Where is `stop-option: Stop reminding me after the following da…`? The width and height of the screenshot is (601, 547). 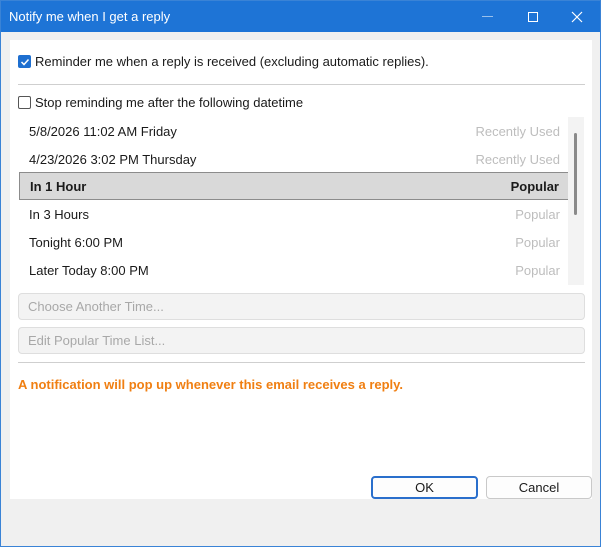 stop-option: Stop reminding me after the following da… is located at coordinates (160, 102).